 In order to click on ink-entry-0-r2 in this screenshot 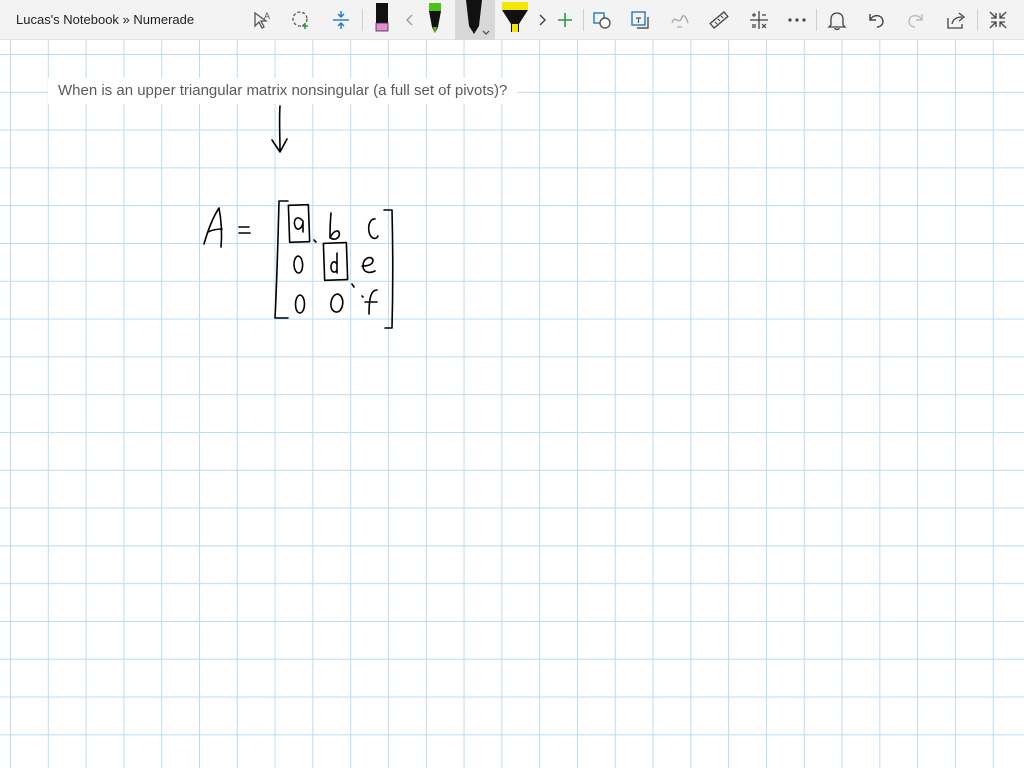, I will do `click(298, 264)`.